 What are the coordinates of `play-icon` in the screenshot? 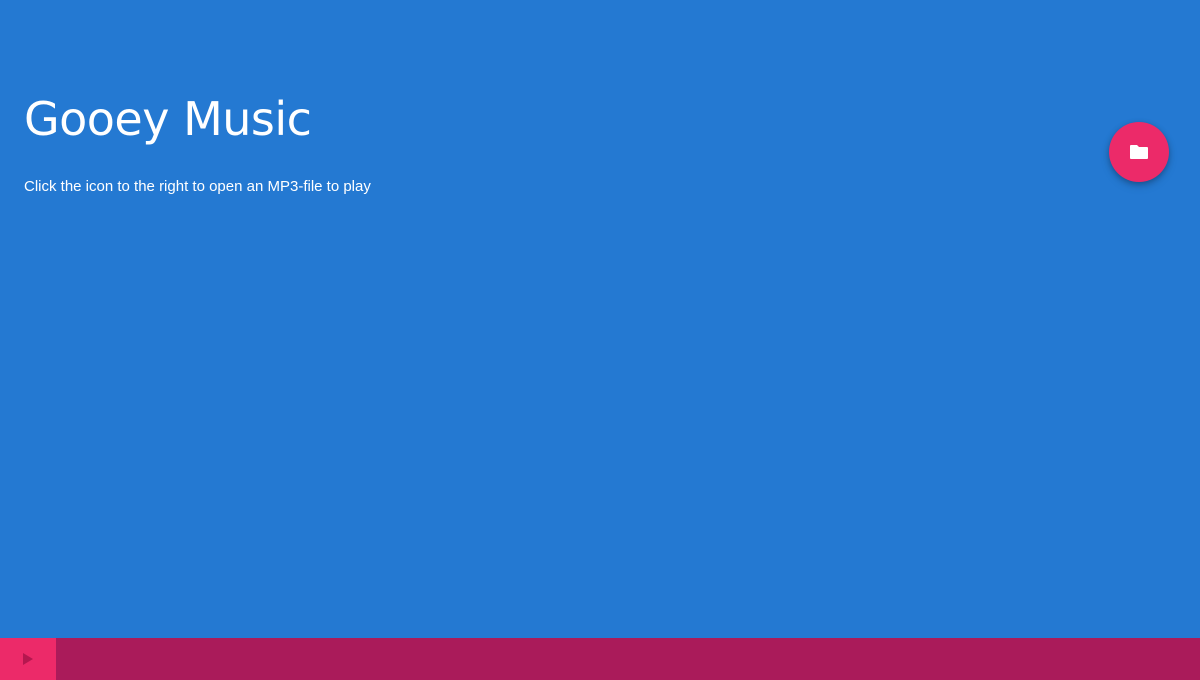 It's located at (28, 659).